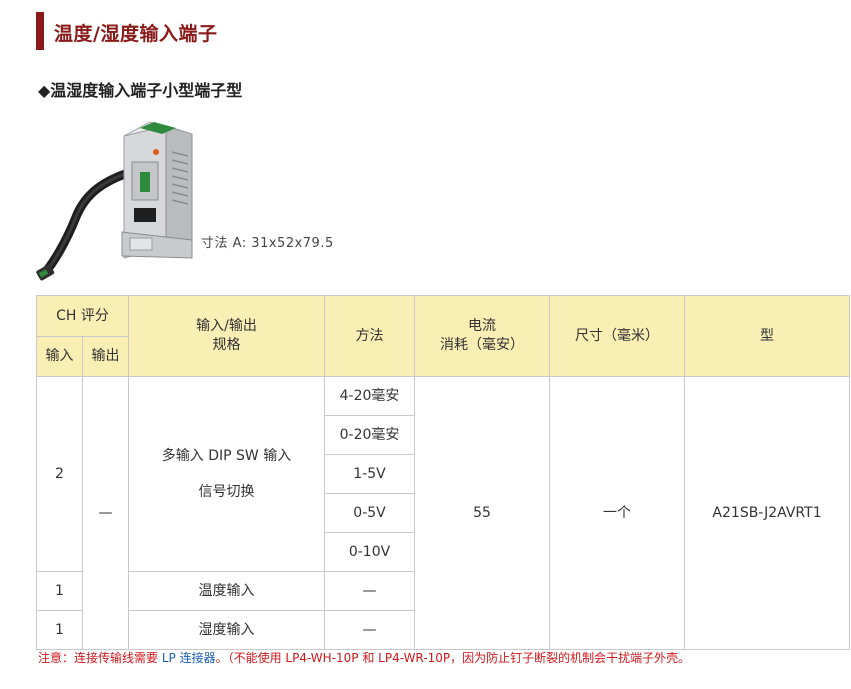  Describe the element at coordinates (189, 658) in the screenshot. I see `lp-connector-link: LP 连接器` at that location.